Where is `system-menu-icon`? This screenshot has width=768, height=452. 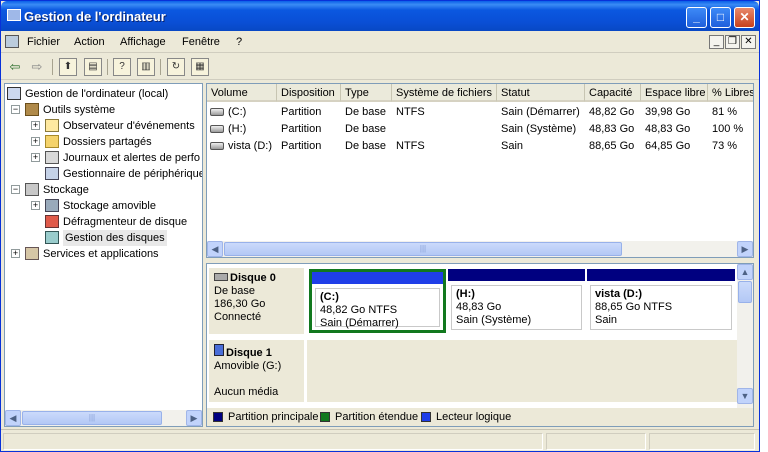
system-menu-icon is located at coordinates (12, 41).